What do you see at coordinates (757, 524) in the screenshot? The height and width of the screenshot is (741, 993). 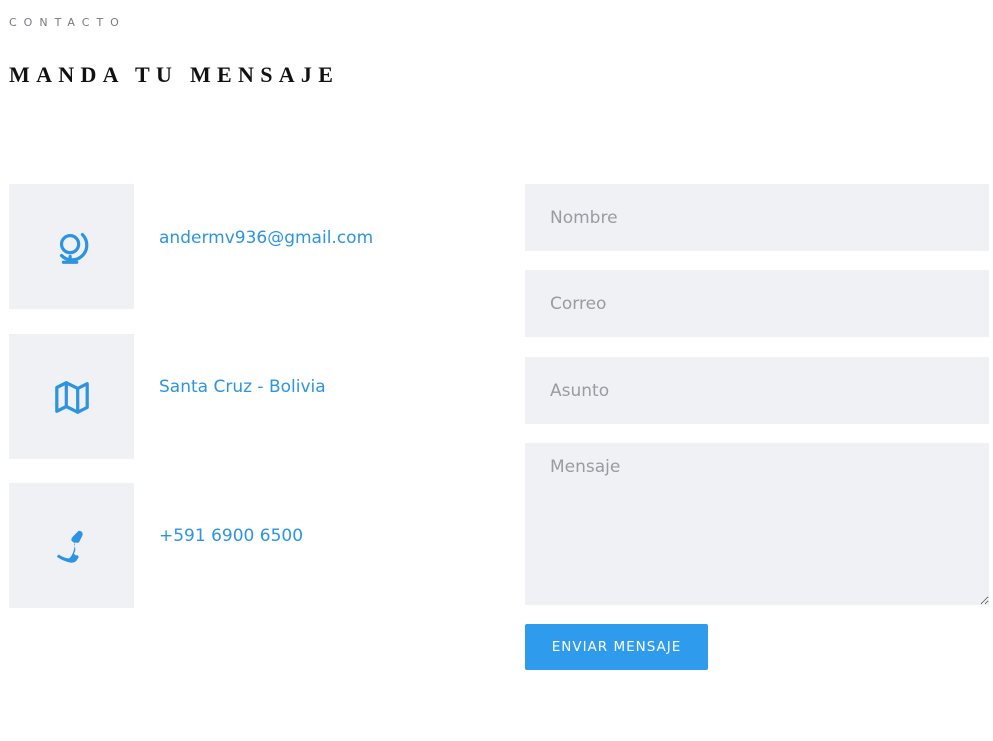 I see `message-textarea` at bounding box center [757, 524].